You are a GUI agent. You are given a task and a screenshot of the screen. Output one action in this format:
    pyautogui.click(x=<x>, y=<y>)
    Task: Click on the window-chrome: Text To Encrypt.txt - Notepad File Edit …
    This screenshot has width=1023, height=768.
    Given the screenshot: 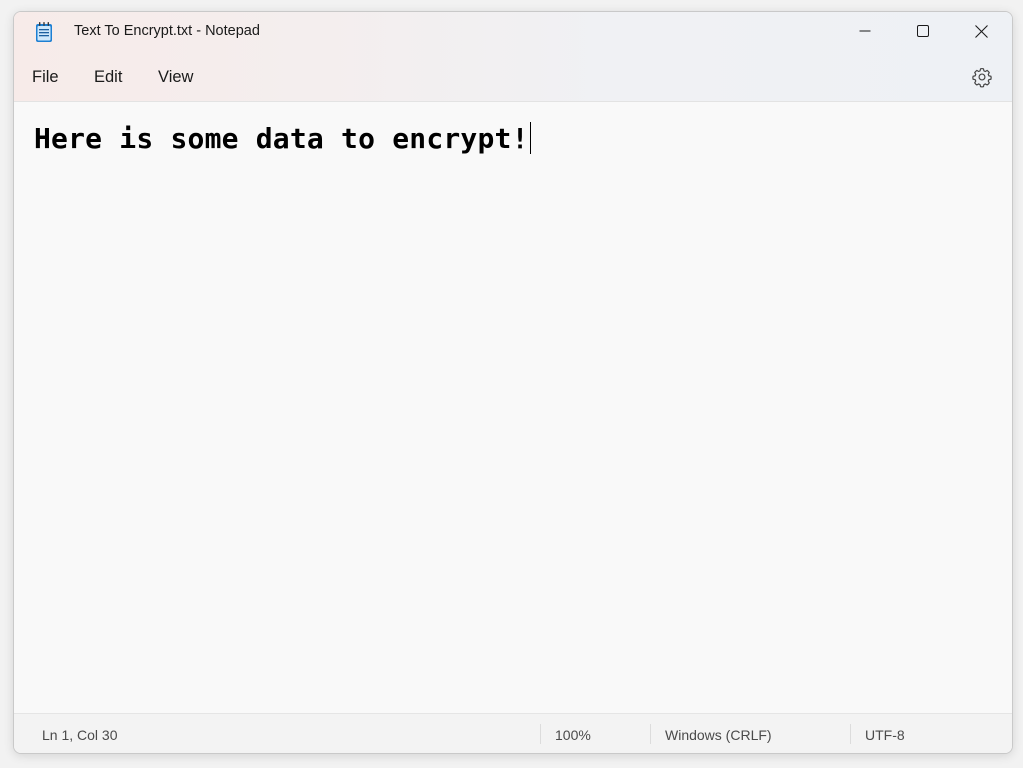 What is the action you would take?
    pyautogui.click(x=513, y=57)
    